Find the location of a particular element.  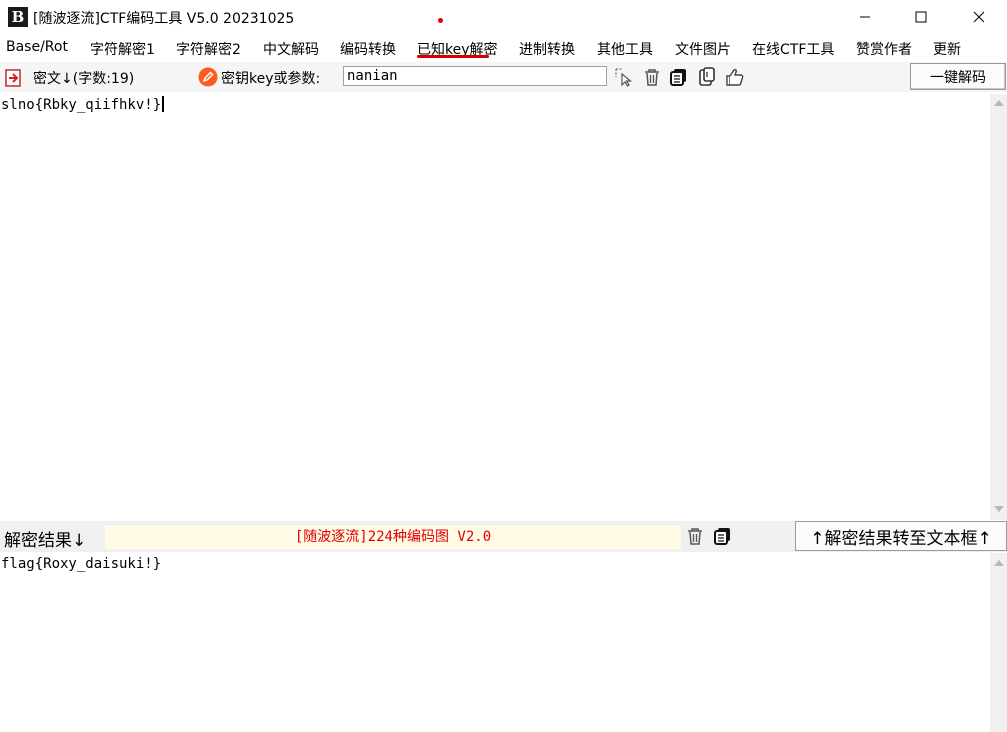

result-trash-icon is located at coordinates (695, 536).